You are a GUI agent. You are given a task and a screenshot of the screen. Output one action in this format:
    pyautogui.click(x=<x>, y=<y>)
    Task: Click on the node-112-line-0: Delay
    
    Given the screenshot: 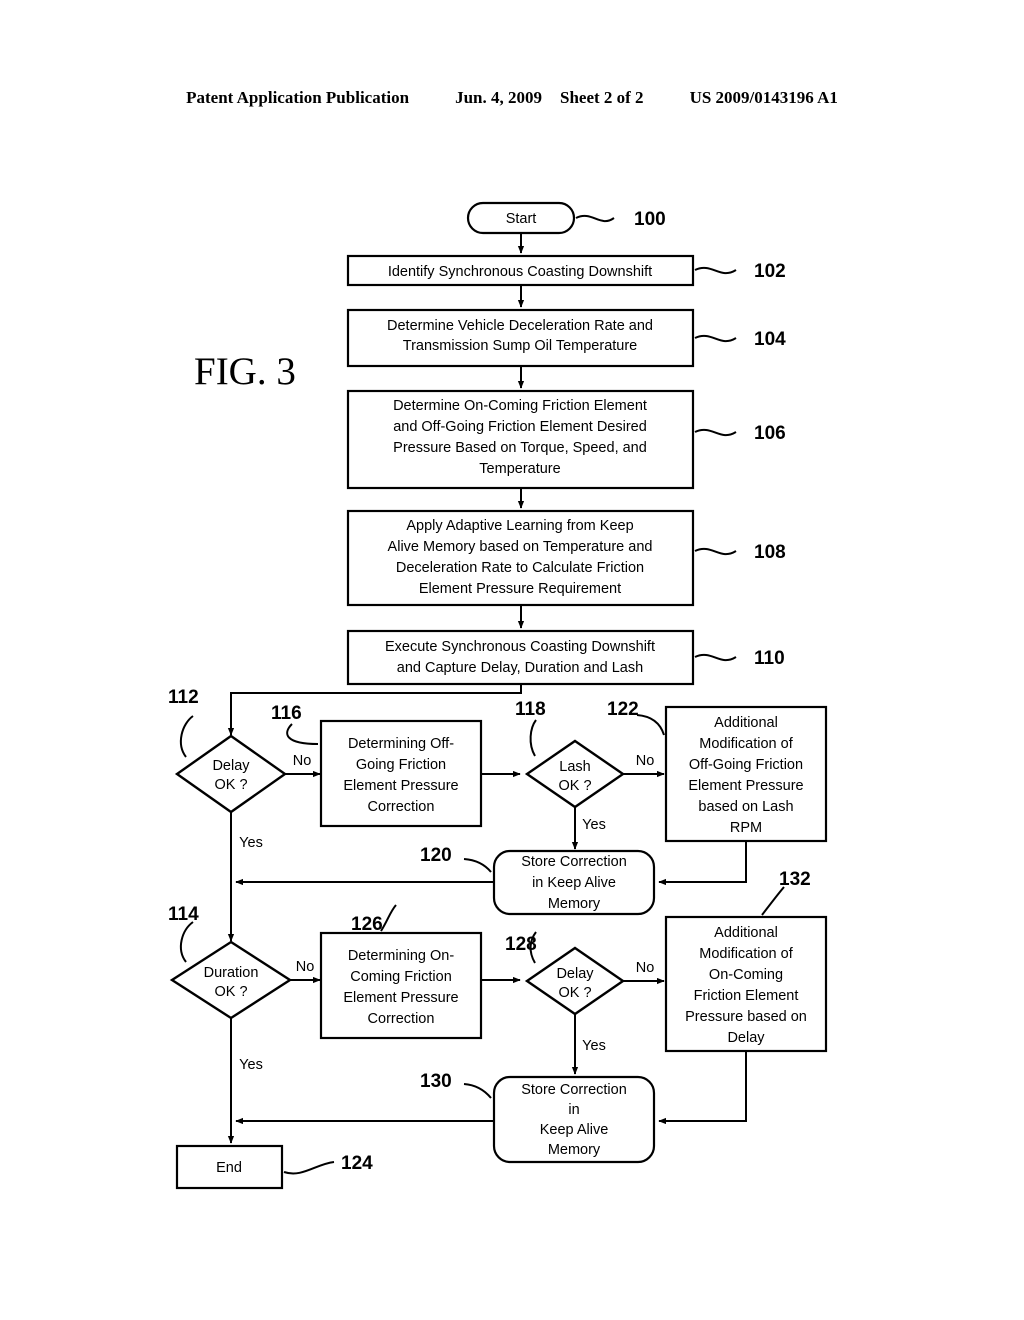 What is the action you would take?
    pyautogui.click(x=231, y=766)
    